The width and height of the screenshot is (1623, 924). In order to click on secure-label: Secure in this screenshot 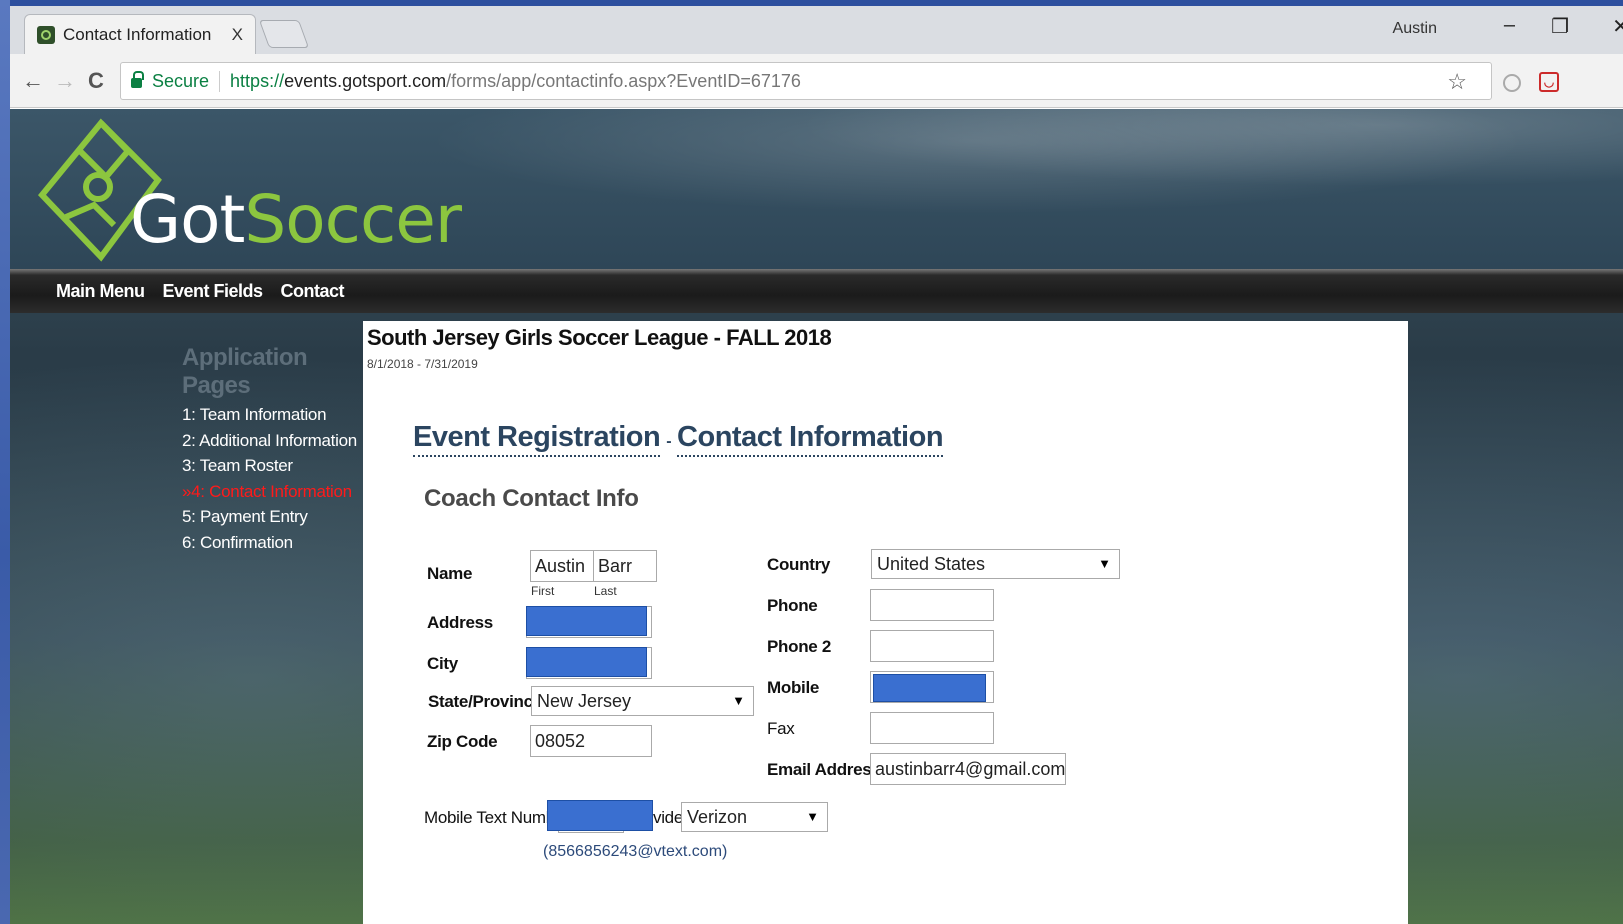, I will do `click(186, 81)`.